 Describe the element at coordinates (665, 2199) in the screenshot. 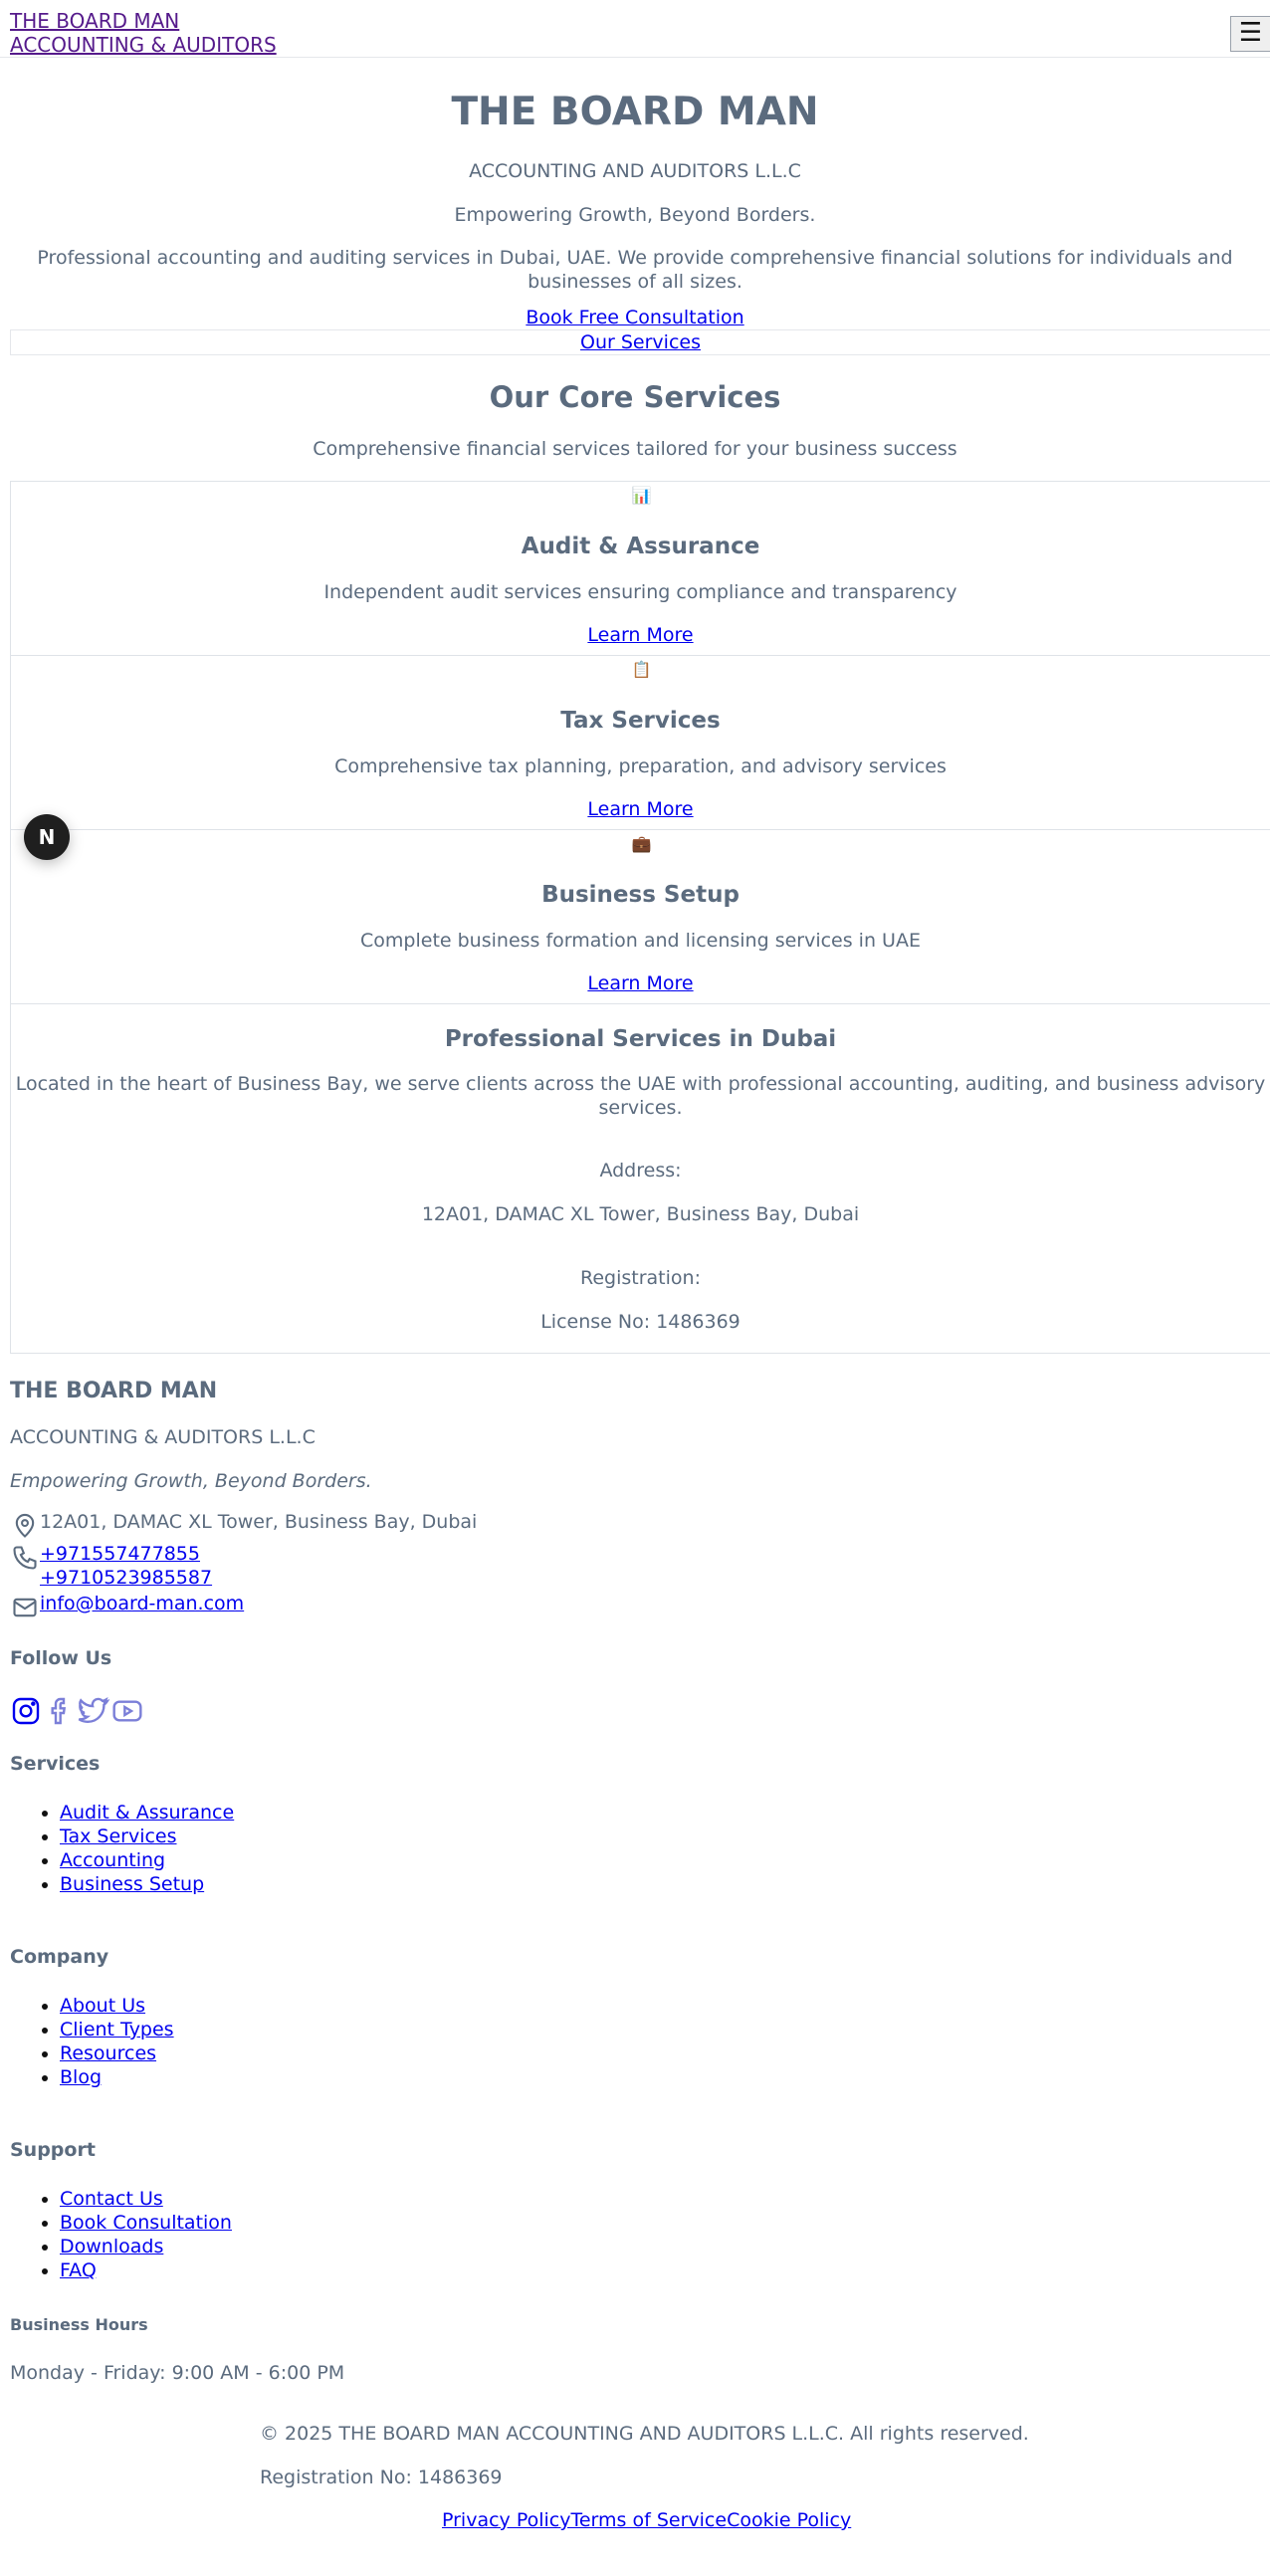

I see `list-item: Contact Us` at that location.